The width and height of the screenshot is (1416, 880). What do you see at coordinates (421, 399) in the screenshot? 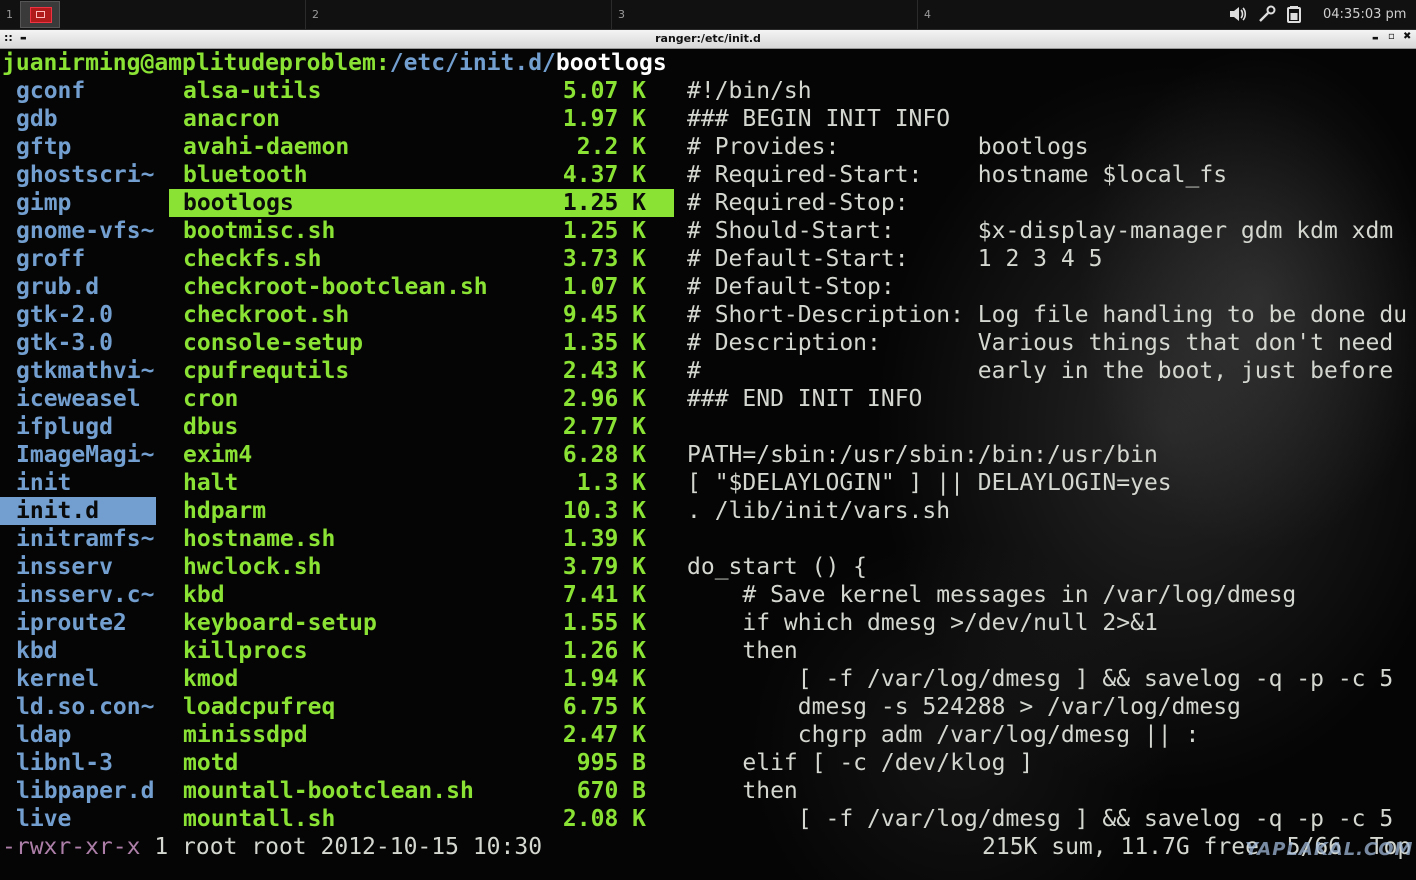
I see `file-item: cron 2.96 K` at bounding box center [421, 399].